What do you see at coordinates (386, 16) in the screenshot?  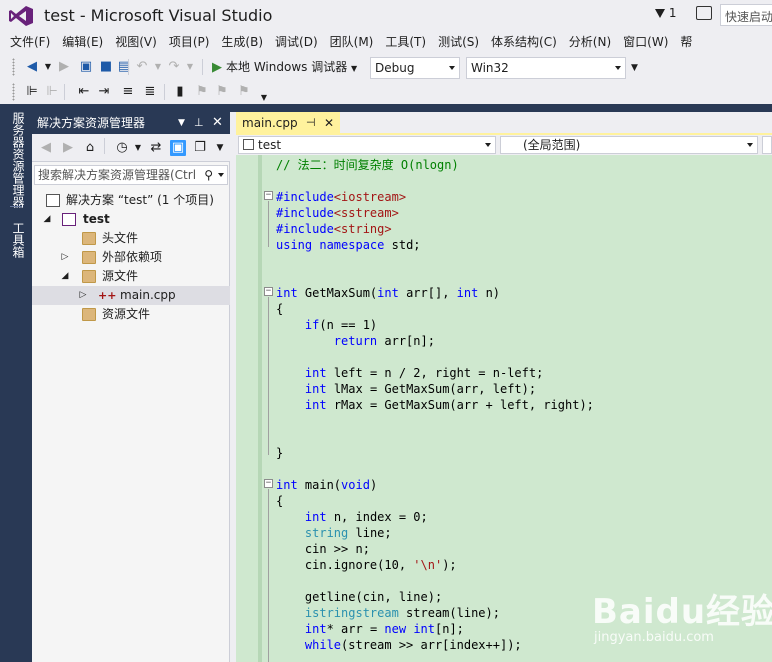 I see `title-bar: test - Microsoft Visual Studio 1 快速启动` at bounding box center [386, 16].